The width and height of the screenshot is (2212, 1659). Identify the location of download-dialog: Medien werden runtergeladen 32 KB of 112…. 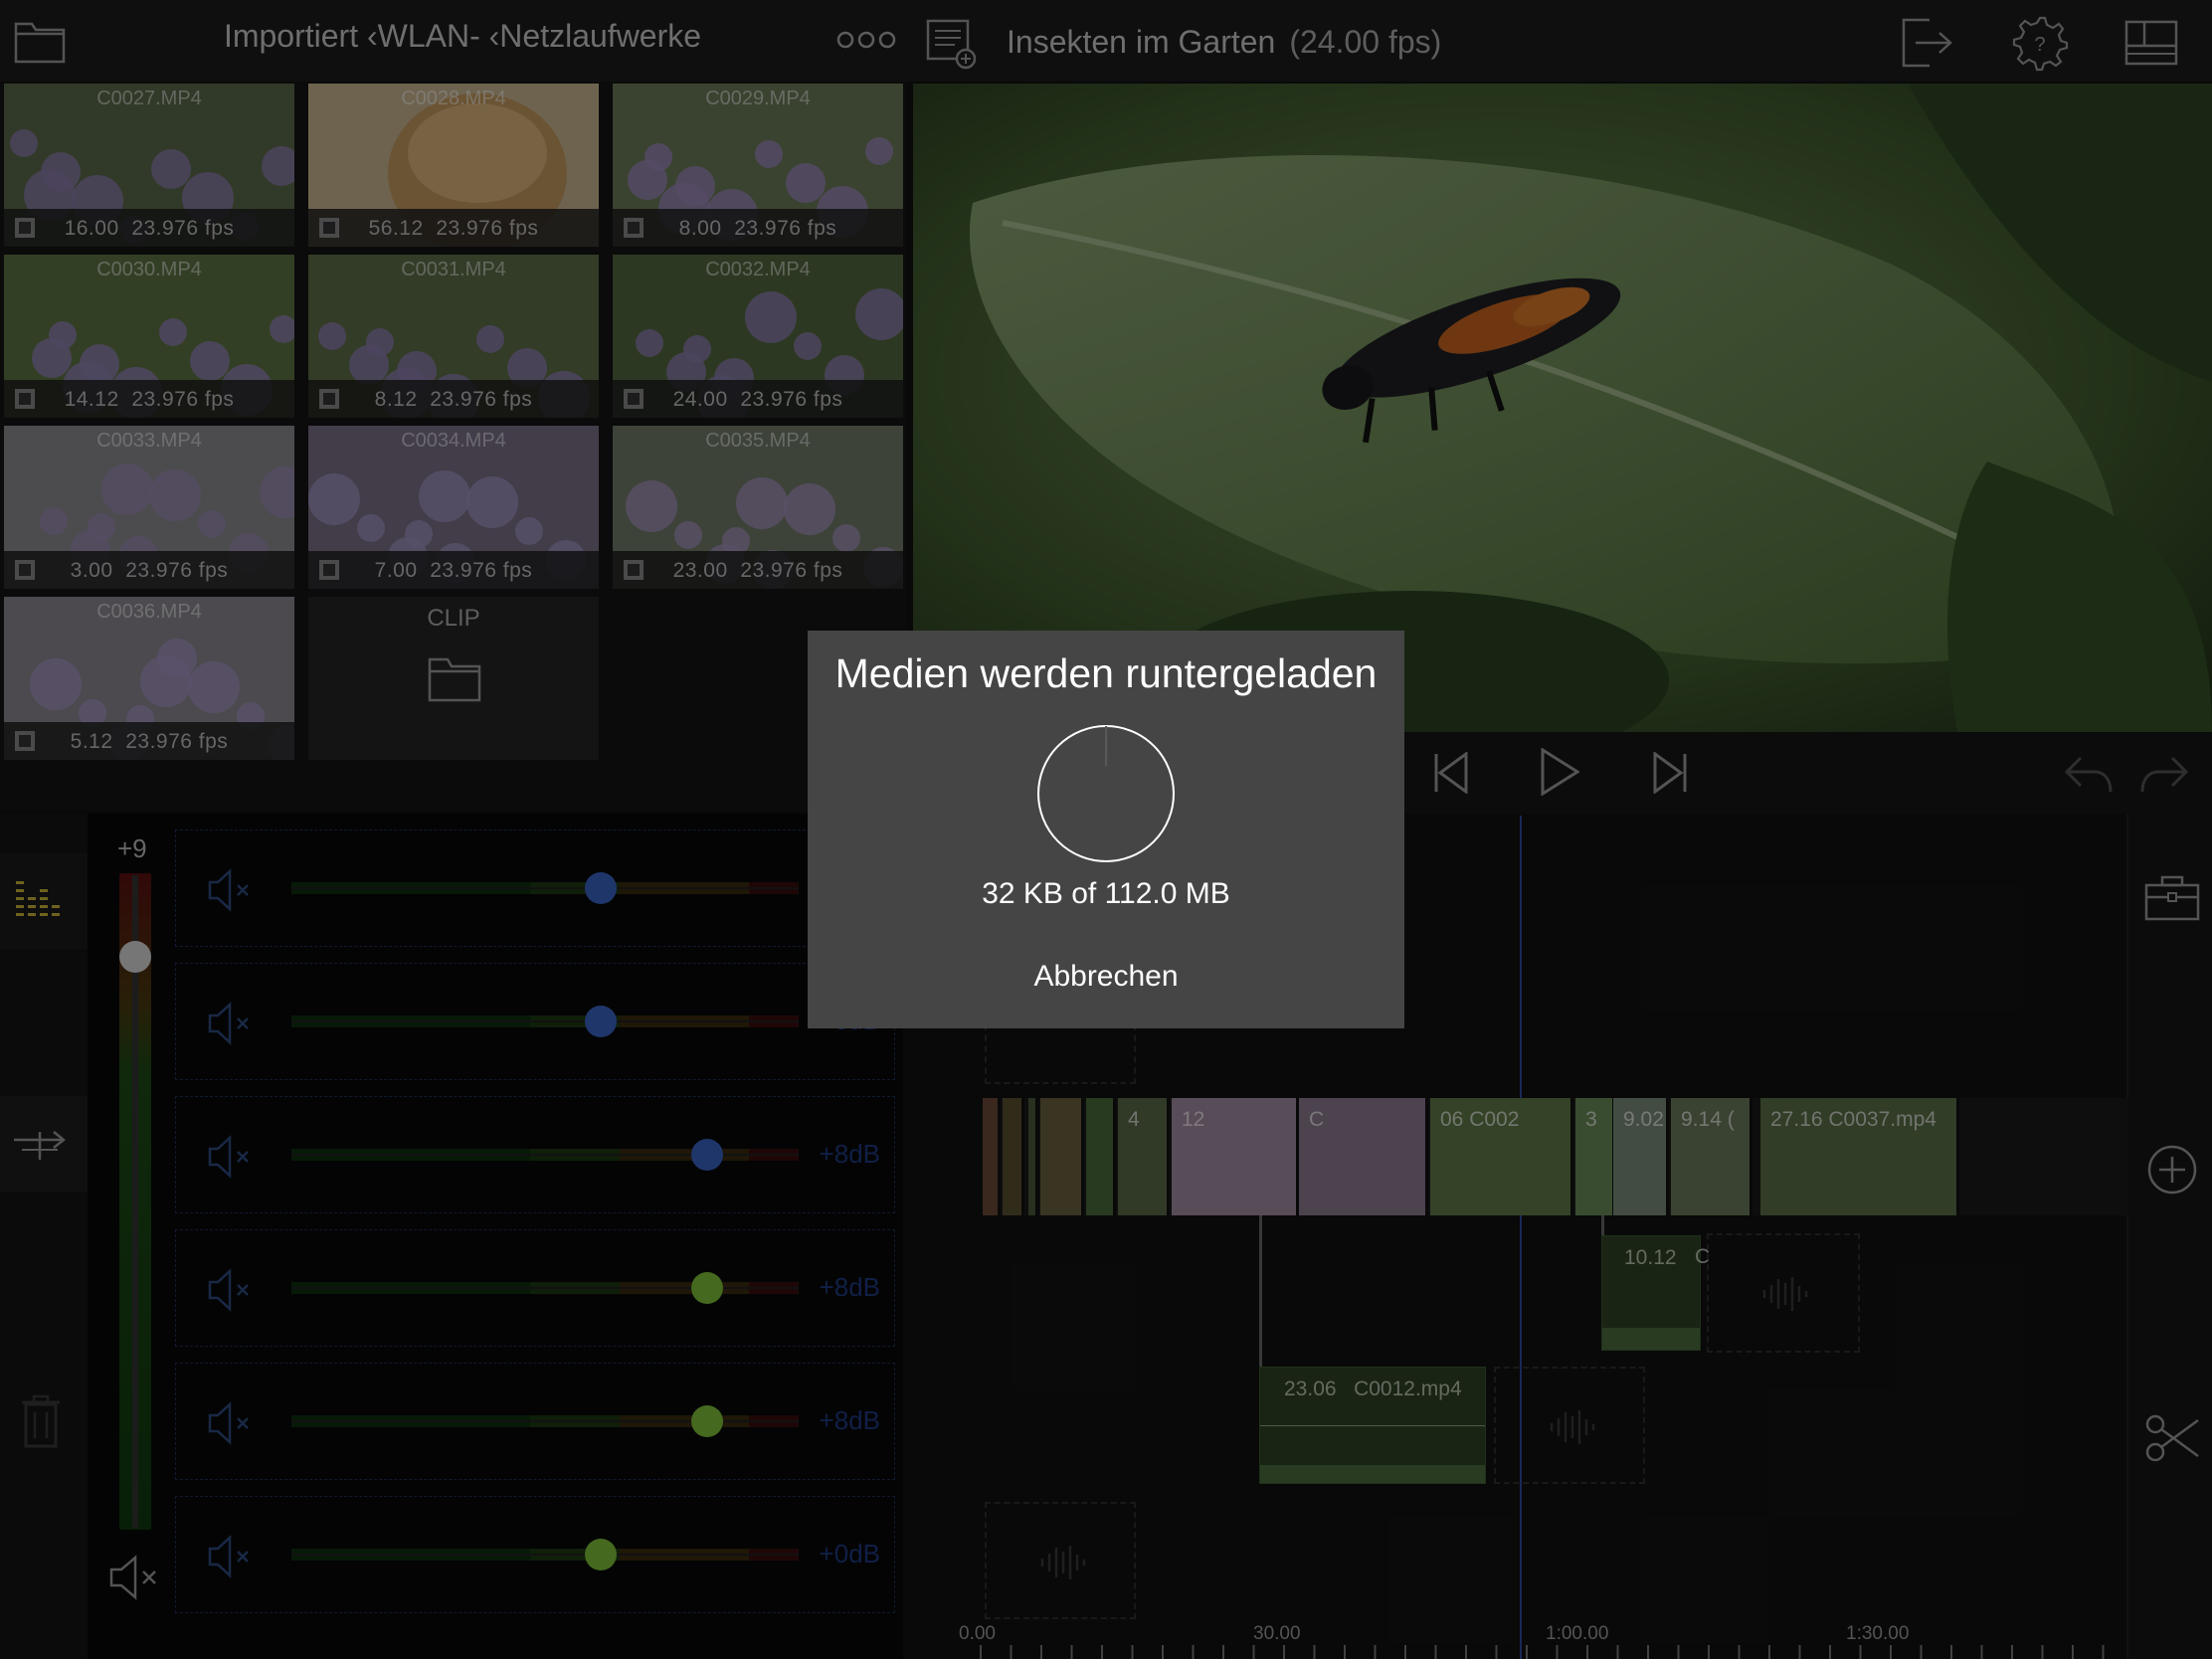
(1106, 829).